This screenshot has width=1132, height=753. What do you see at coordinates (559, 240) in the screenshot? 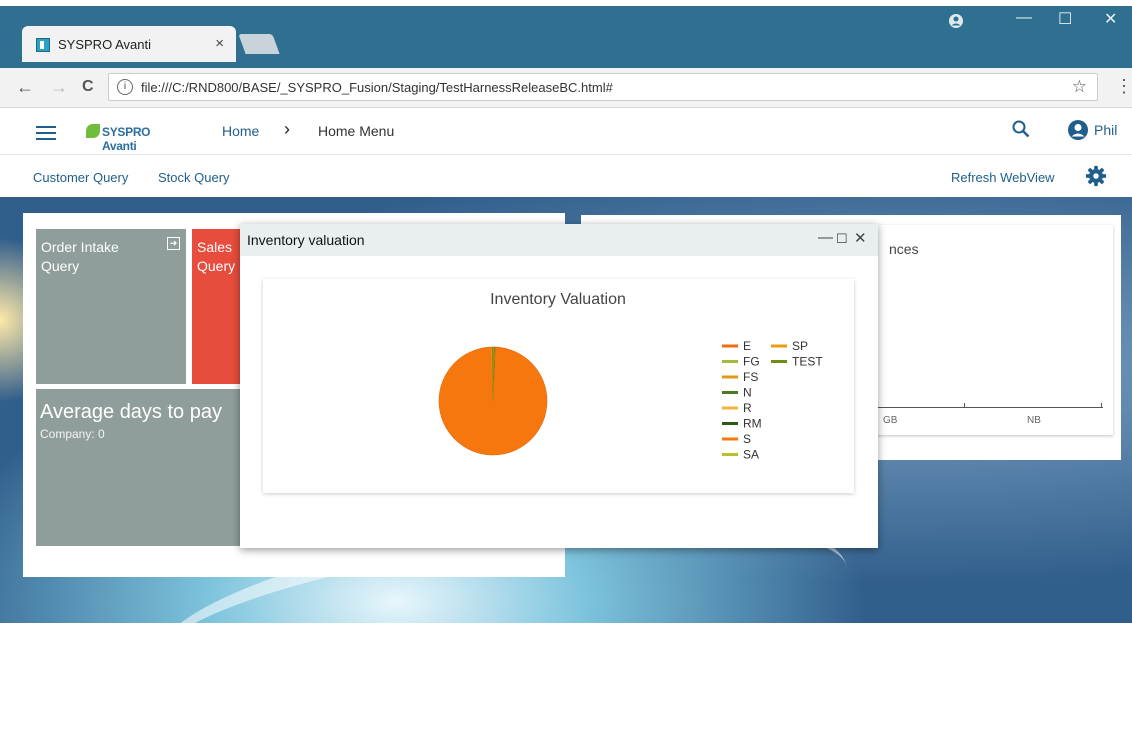
I see `dialog-header: Inventory valuation — ☐ ✕` at bounding box center [559, 240].